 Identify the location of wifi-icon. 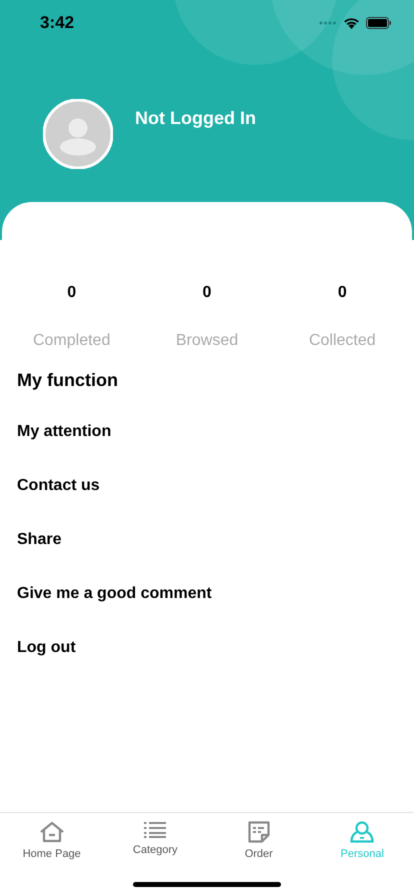
(351, 23).